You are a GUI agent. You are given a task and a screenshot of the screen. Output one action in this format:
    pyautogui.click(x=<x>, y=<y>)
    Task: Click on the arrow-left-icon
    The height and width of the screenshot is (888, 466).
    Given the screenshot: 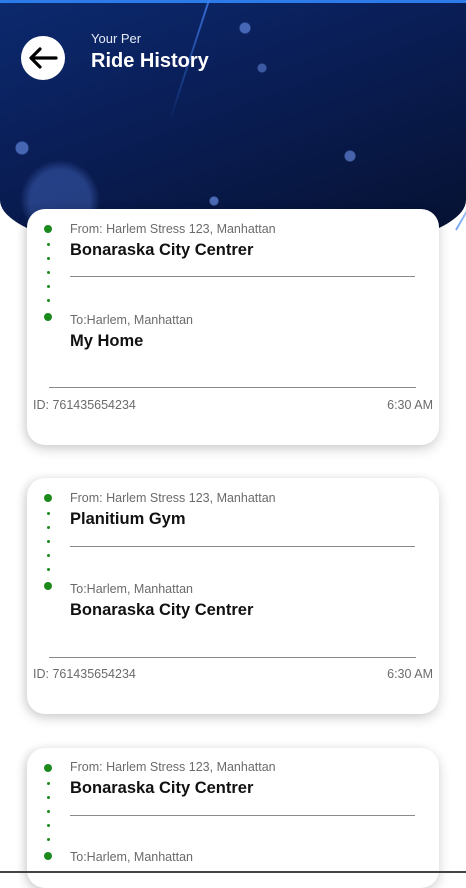 What is the action you would take?
    pyautogui.click(x=43, y=58)
    